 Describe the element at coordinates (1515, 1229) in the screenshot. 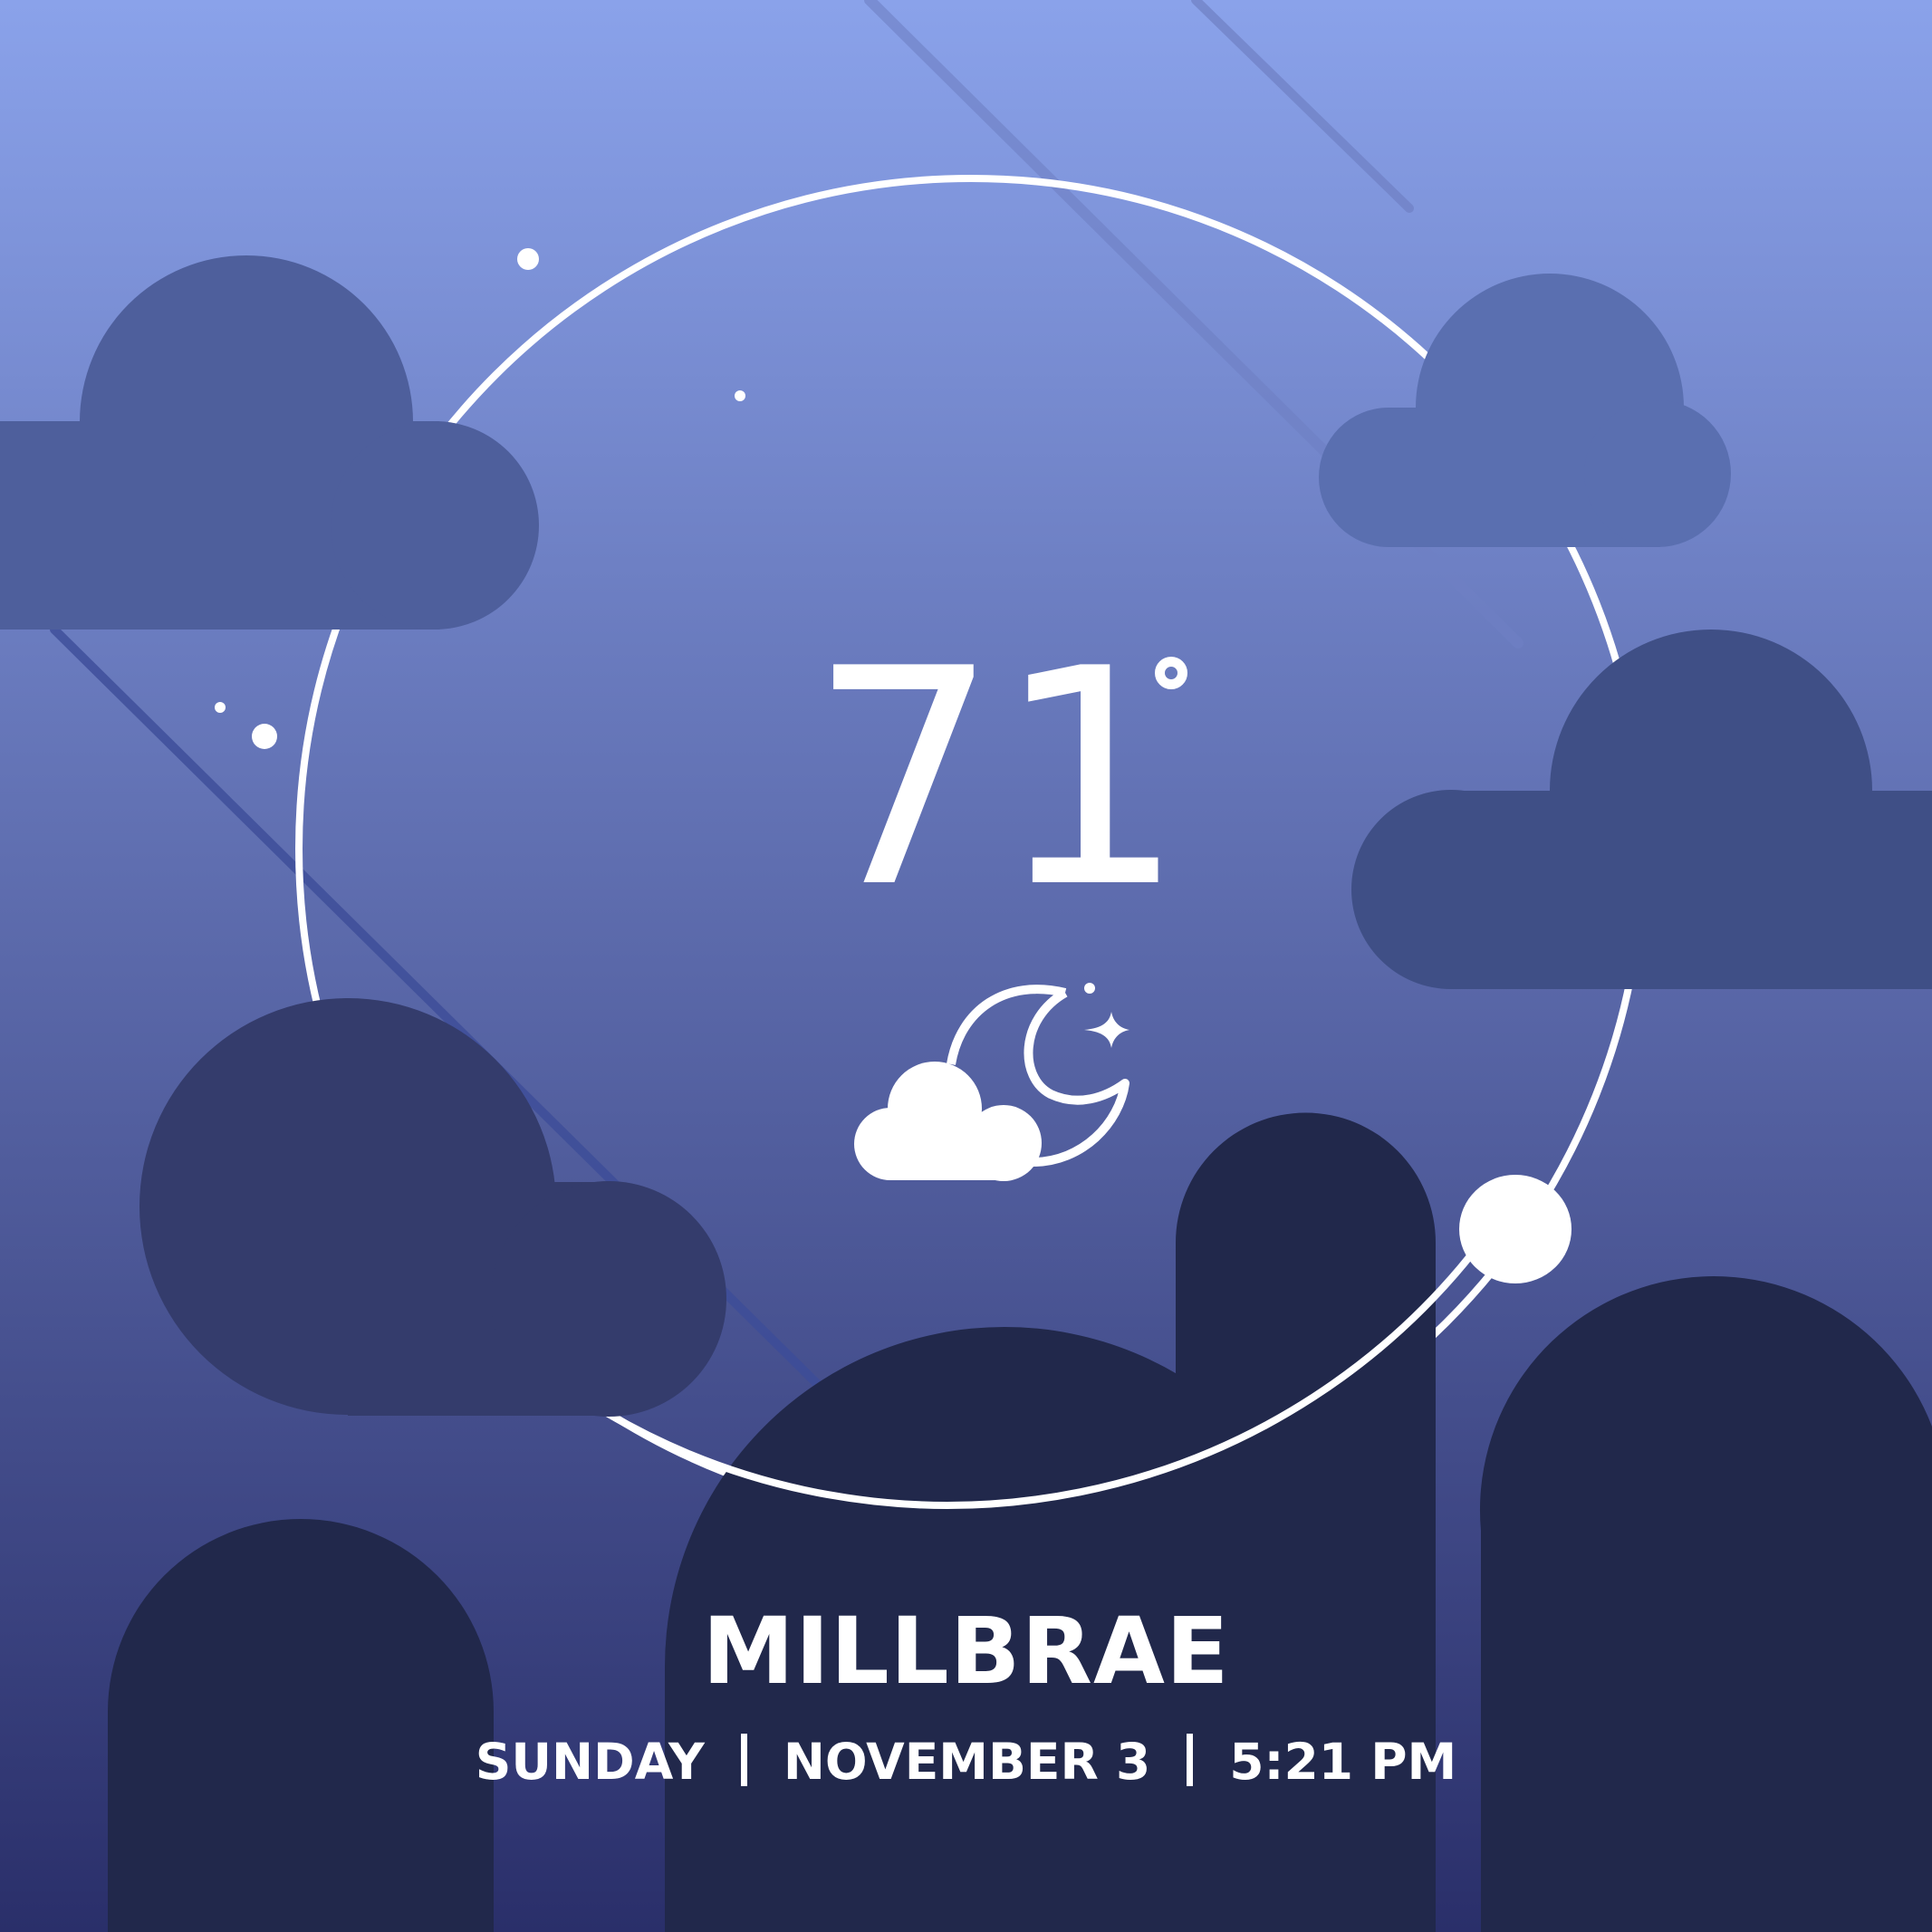

I see `orbit-planet` at that location.